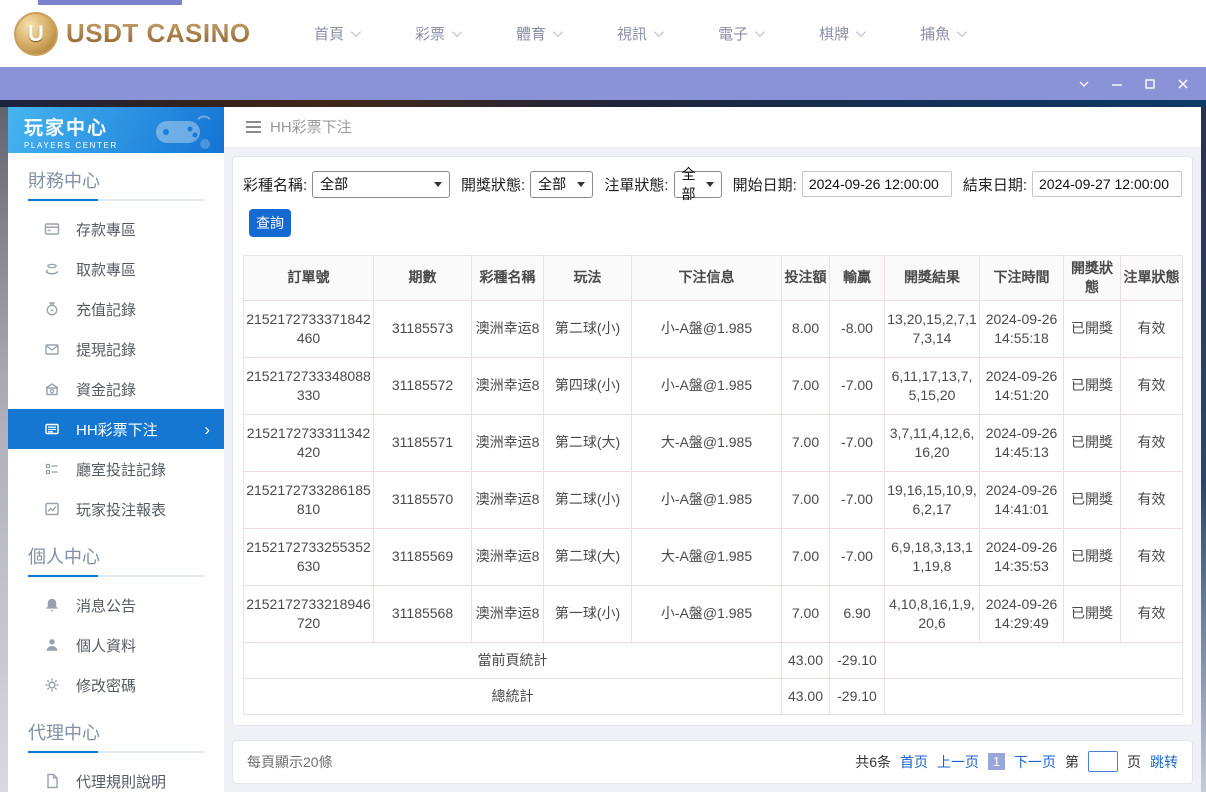 Image resolution: width=1206 pixels, height=792 pixels. What do you see at coordinates (64, 181) in the screenshot?
I see `sidebar-section-title-1: 財務中心` at bounding box center [64, 181].